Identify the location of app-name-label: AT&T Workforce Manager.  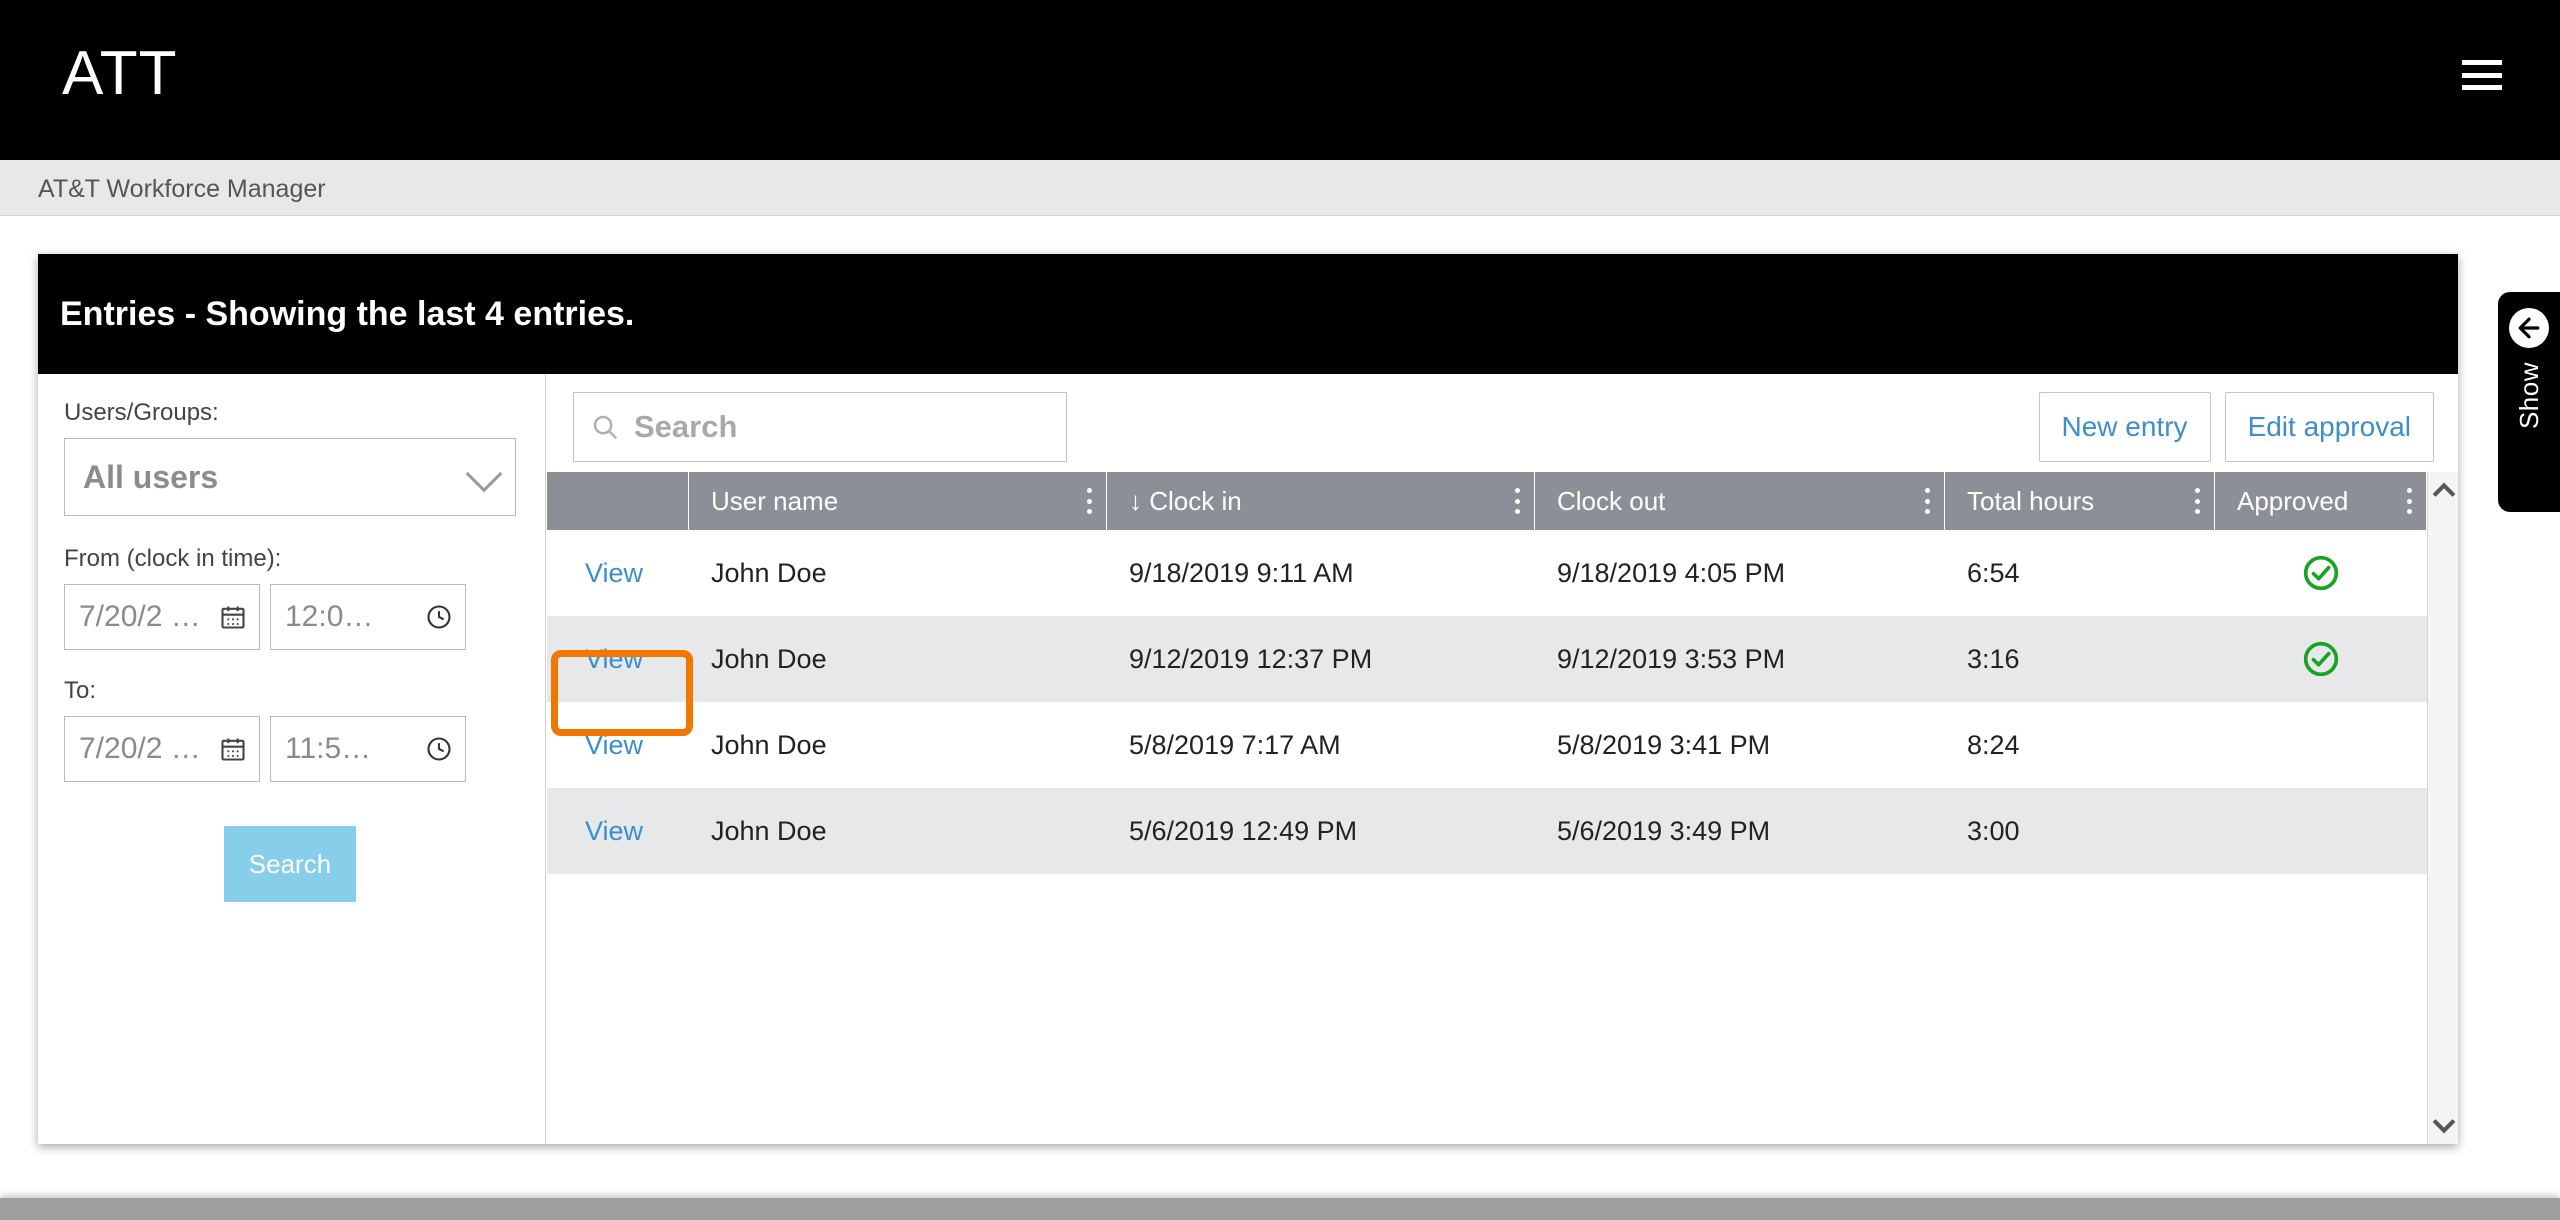
(182, 189).